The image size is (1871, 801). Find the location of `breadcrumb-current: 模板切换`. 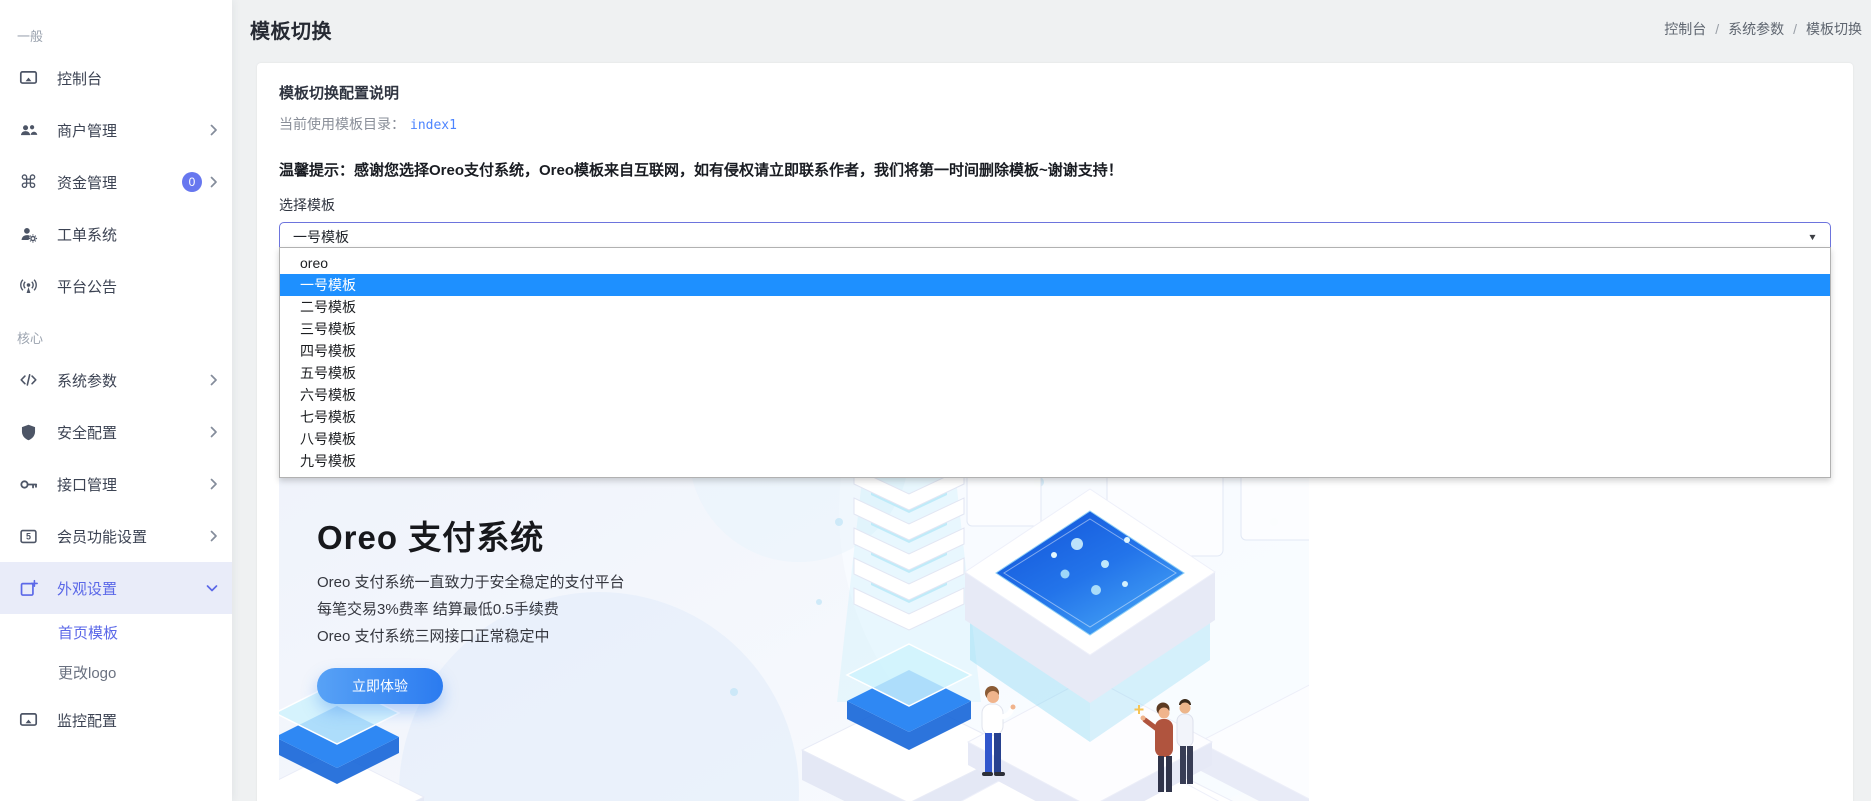

breadcrumb-current: 模板切换 is located at coordinates (1834, 29).